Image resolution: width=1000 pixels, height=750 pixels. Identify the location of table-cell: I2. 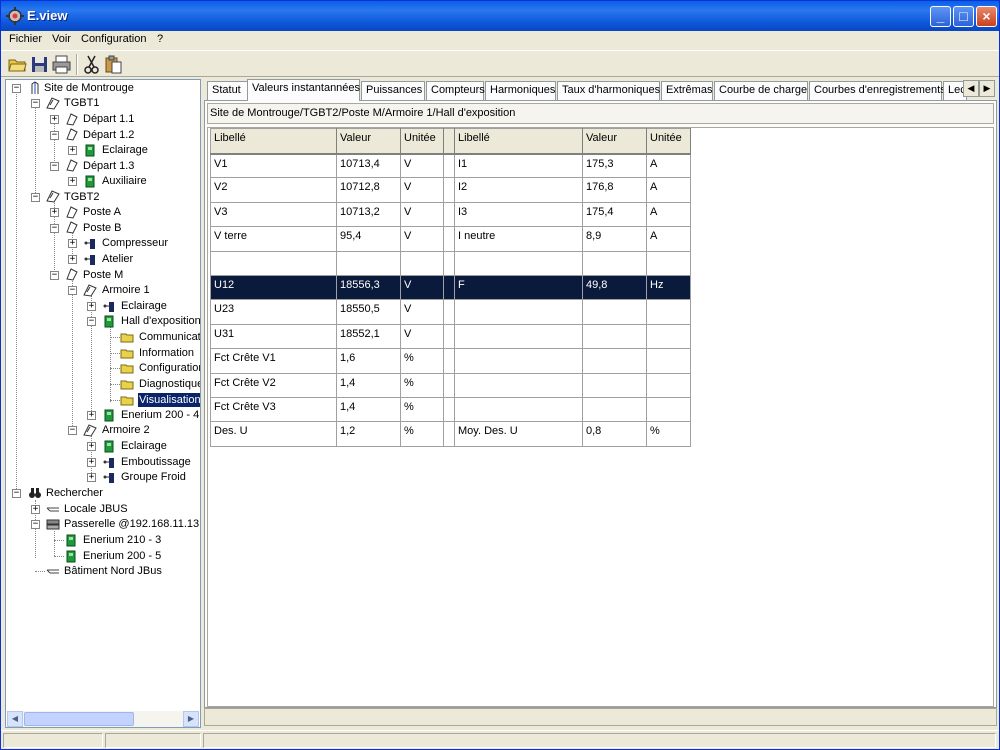
(518, 190).